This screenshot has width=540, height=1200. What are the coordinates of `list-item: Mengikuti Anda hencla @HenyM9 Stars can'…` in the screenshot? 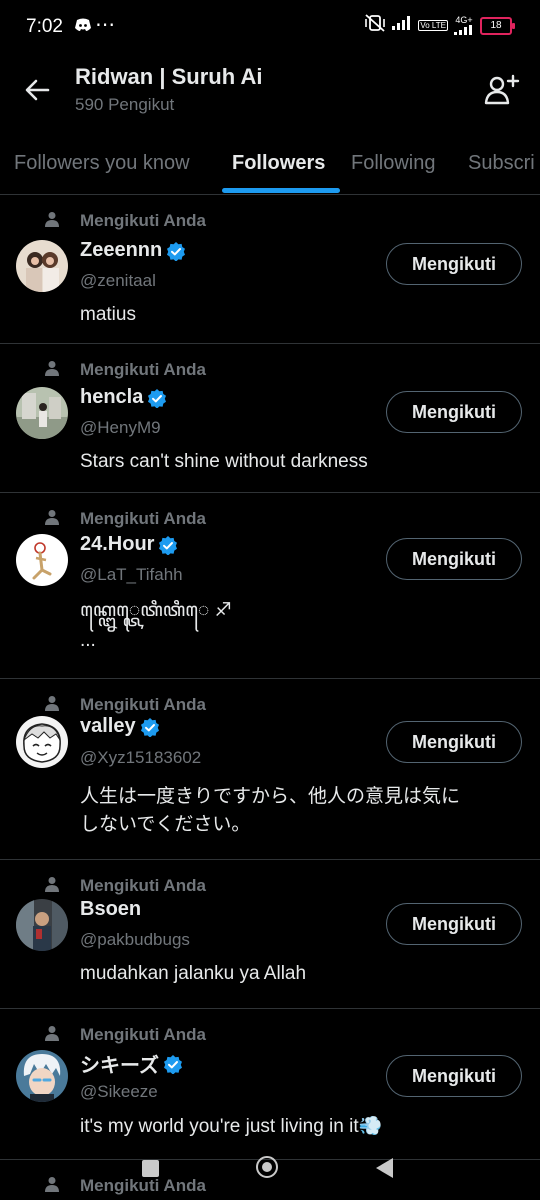 It's located at (270, 418).